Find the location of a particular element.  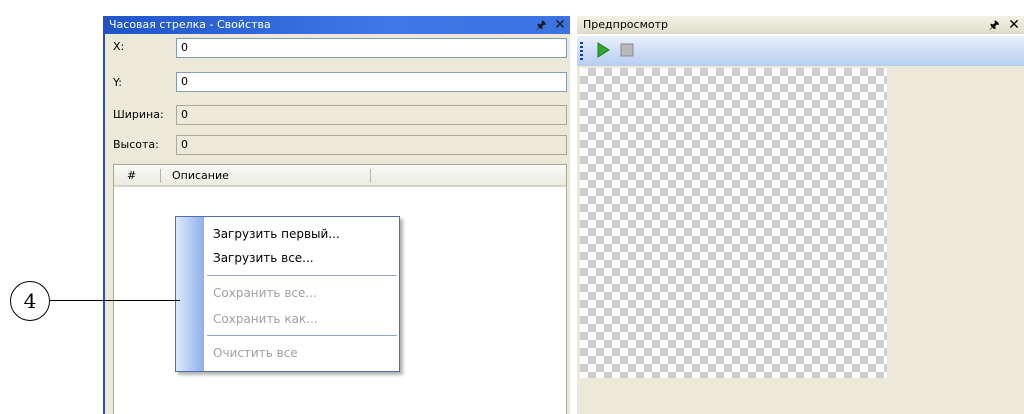

preview-panel-title: Предпросмотр is located at coordinates (800, 25).